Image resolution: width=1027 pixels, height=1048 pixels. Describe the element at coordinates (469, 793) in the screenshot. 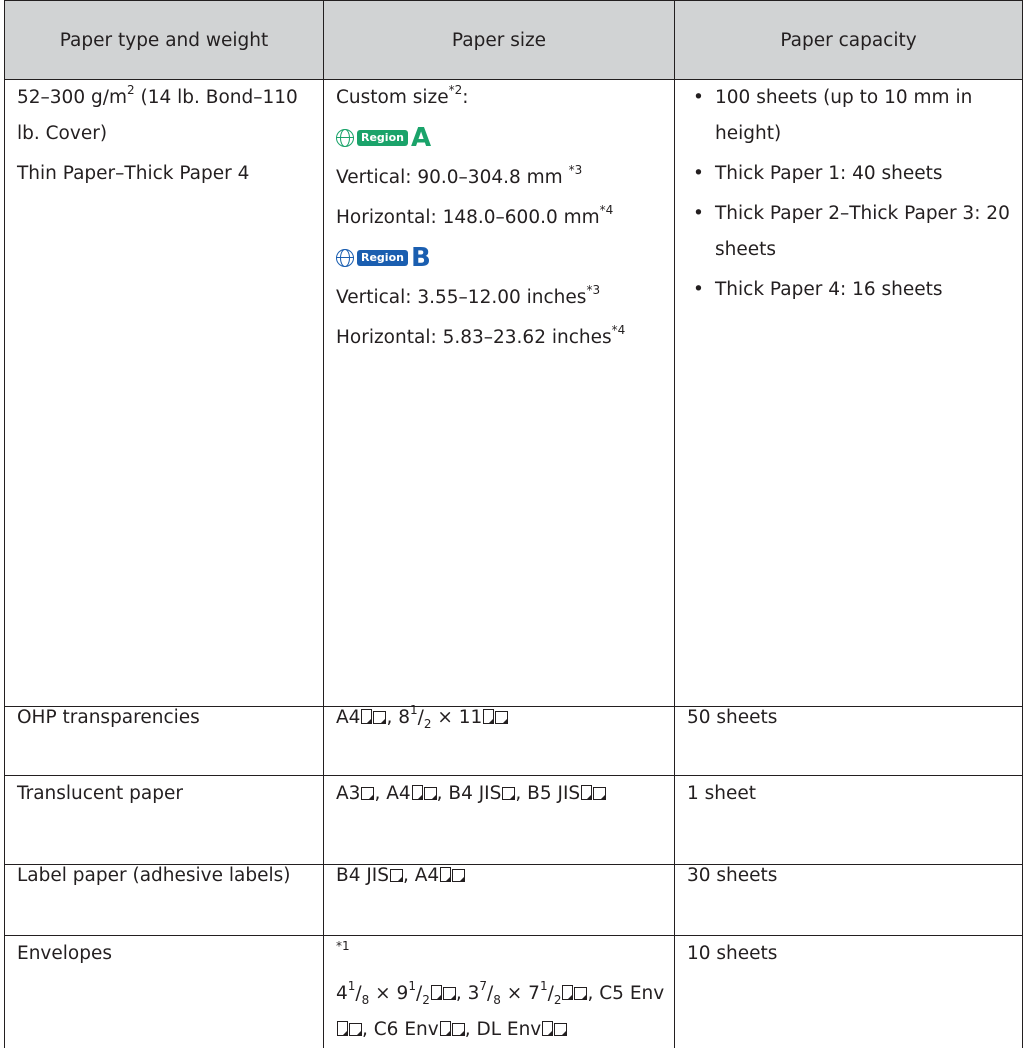

I see `size-b4: , B4 JIS` at that location.